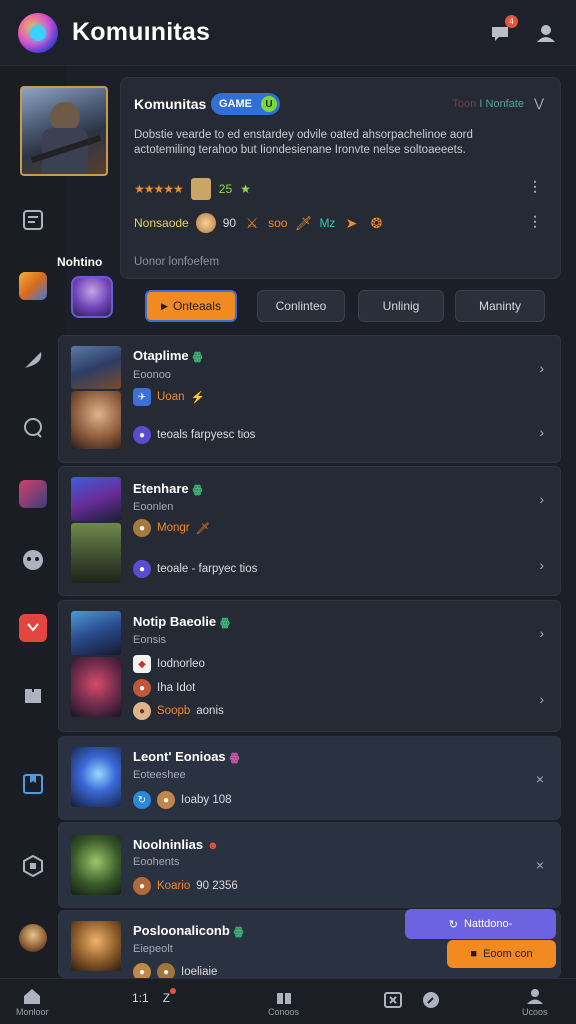 The height and width of the screenshot is (1024, 576). I want to click on secondary-action-label: Eoom con, so click(508, 954).